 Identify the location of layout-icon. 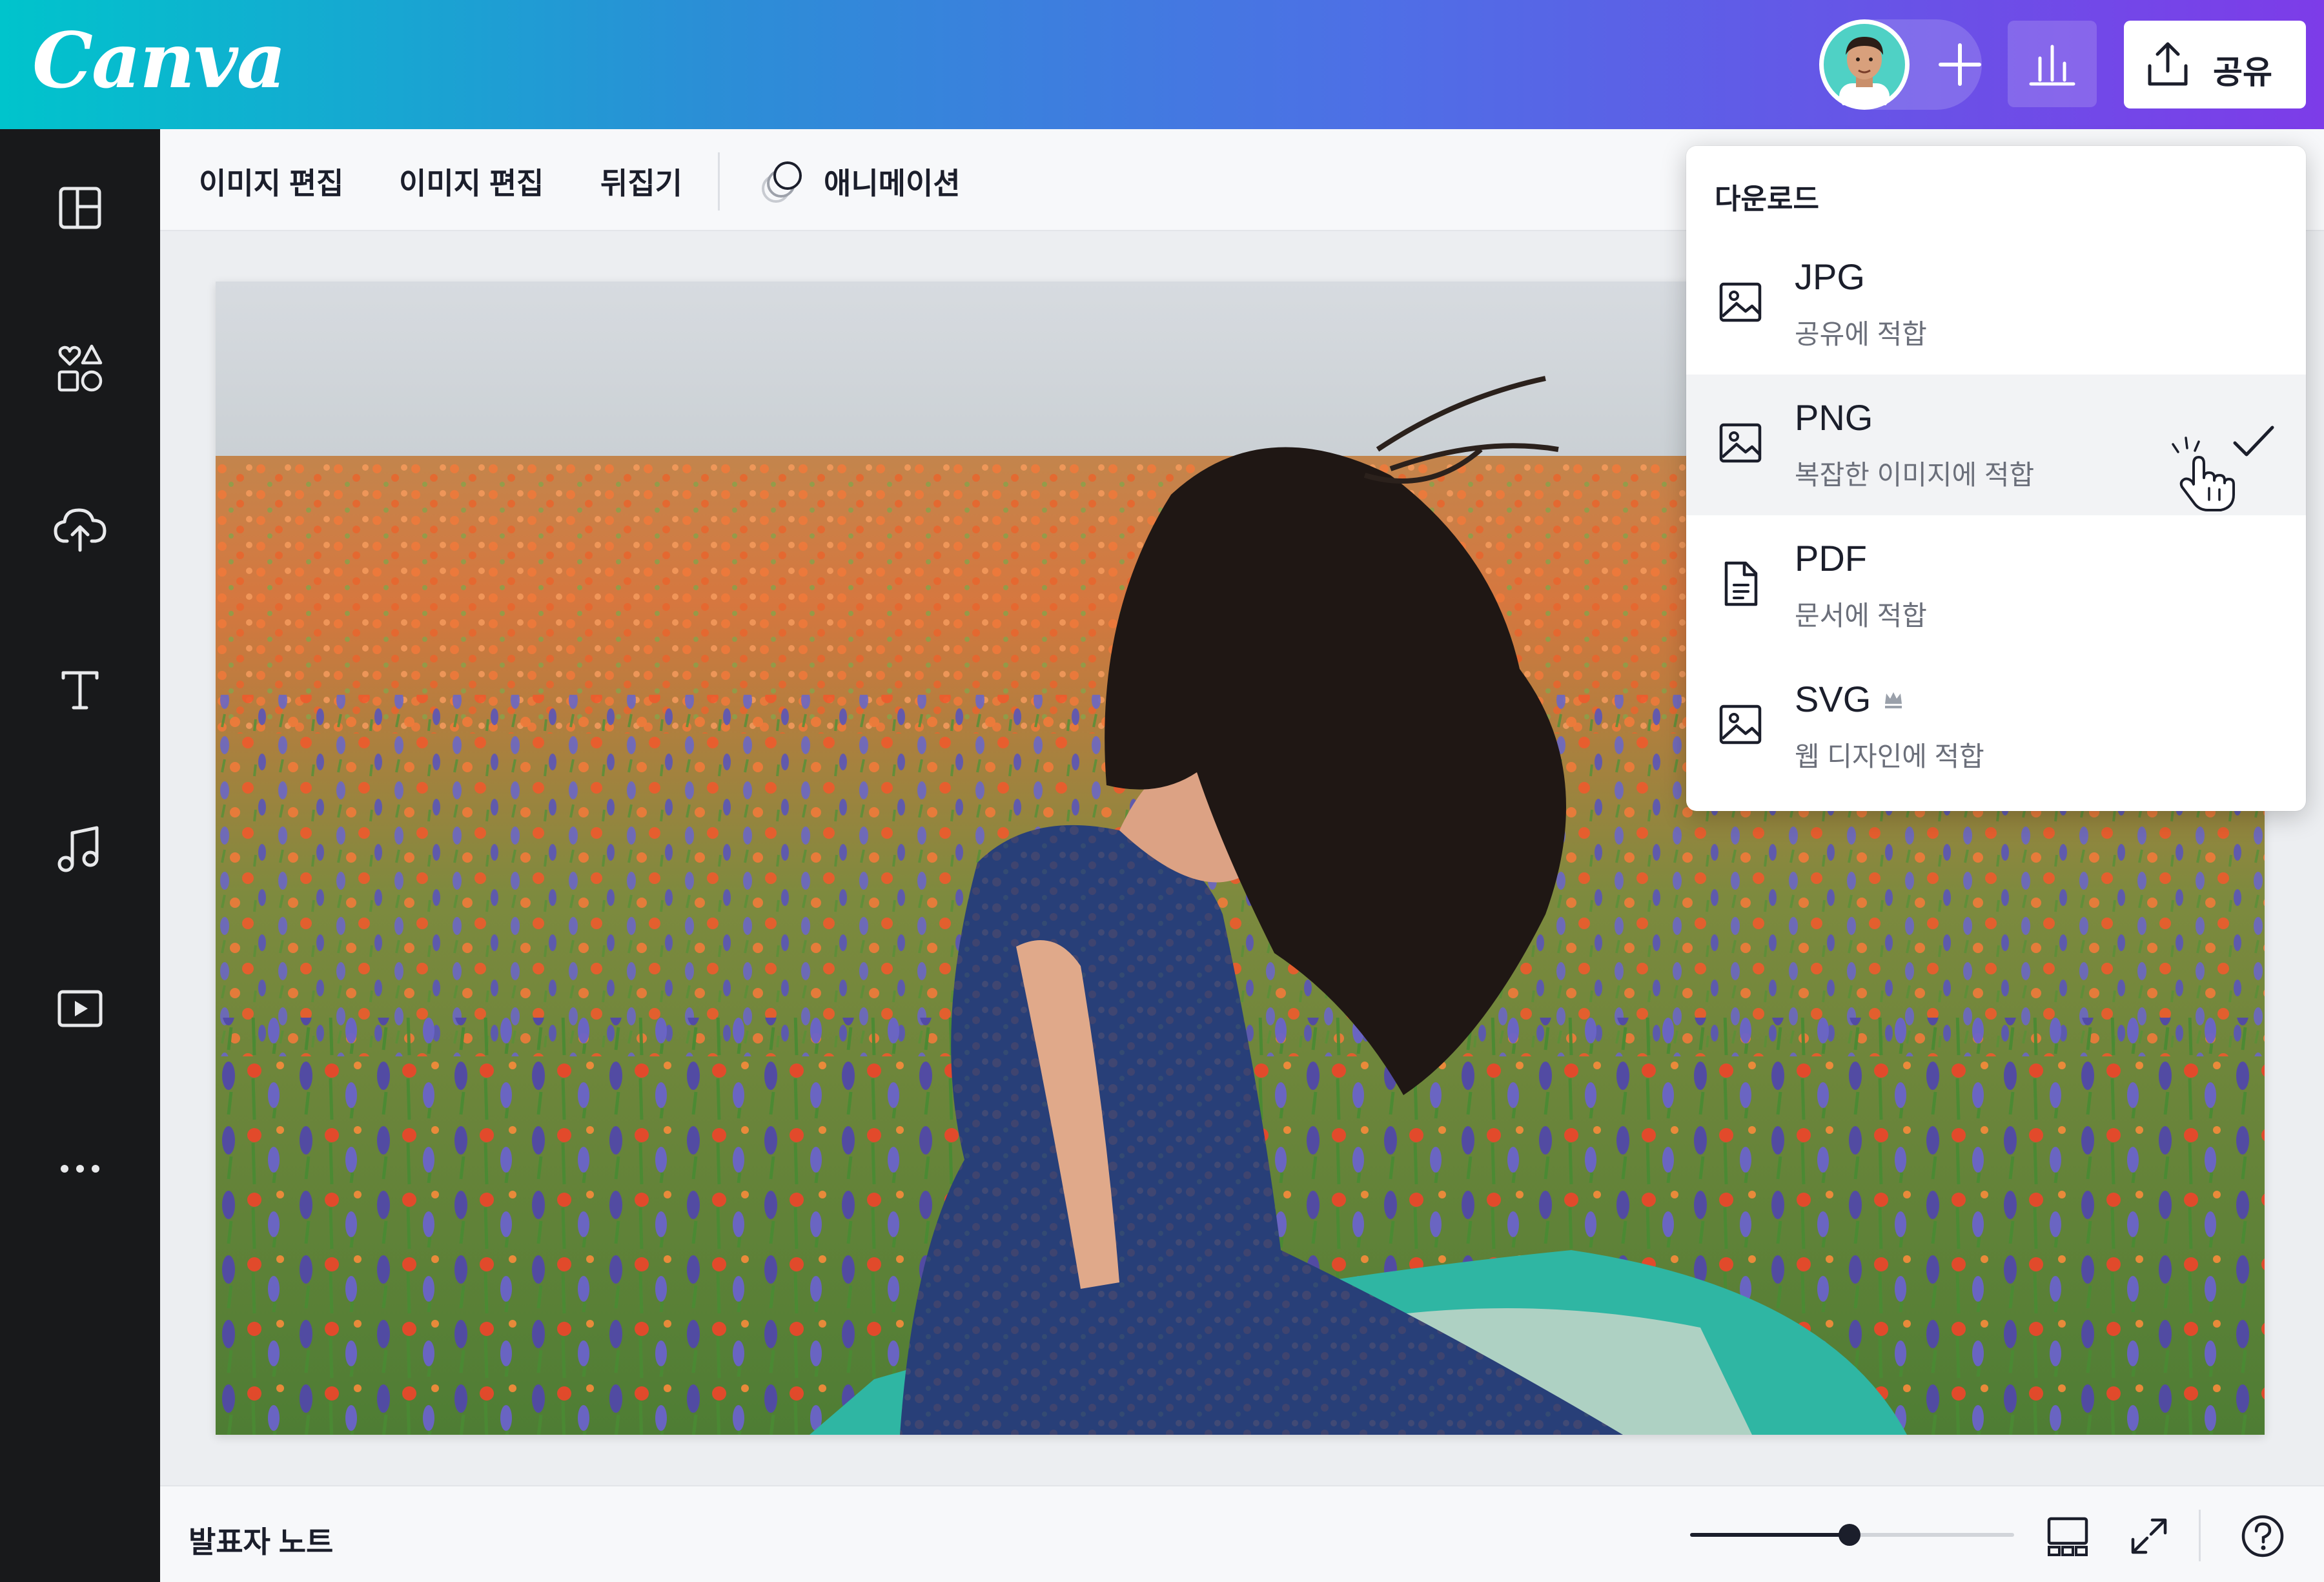
(80, 208).